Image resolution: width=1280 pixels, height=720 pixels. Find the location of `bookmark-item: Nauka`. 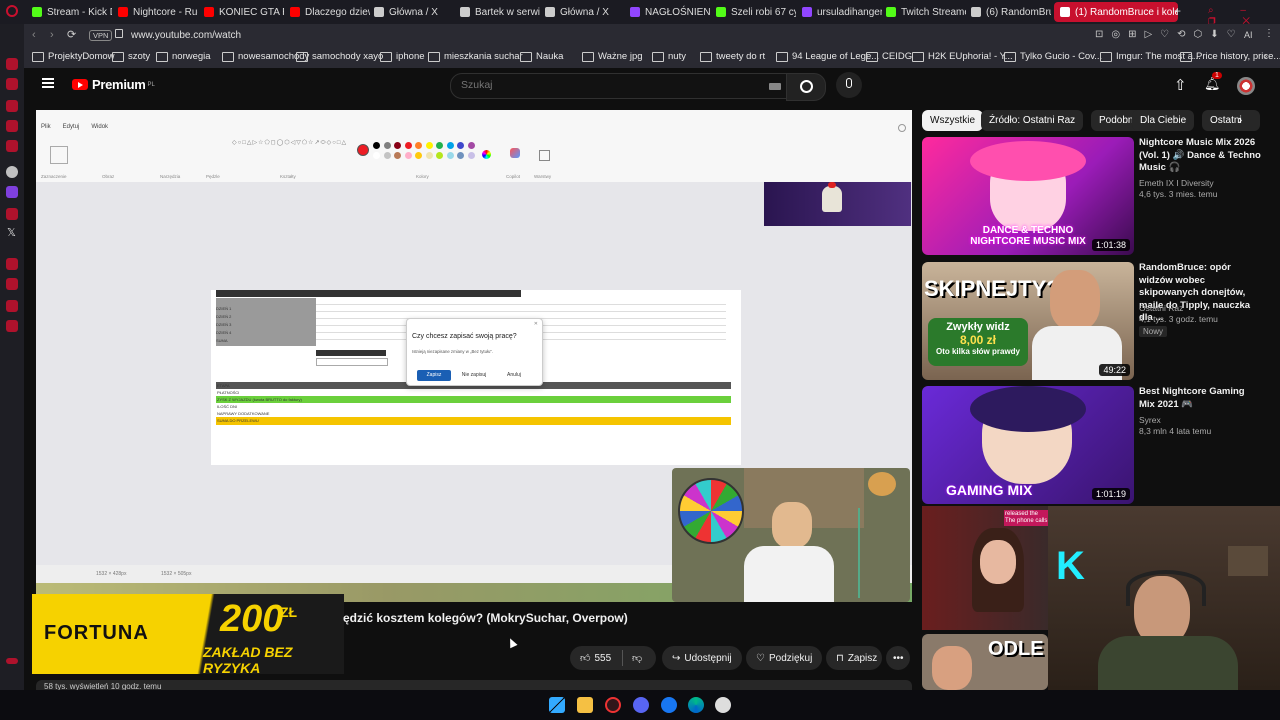

bookmark-item: Nauka is located at coordinates (541, 56).